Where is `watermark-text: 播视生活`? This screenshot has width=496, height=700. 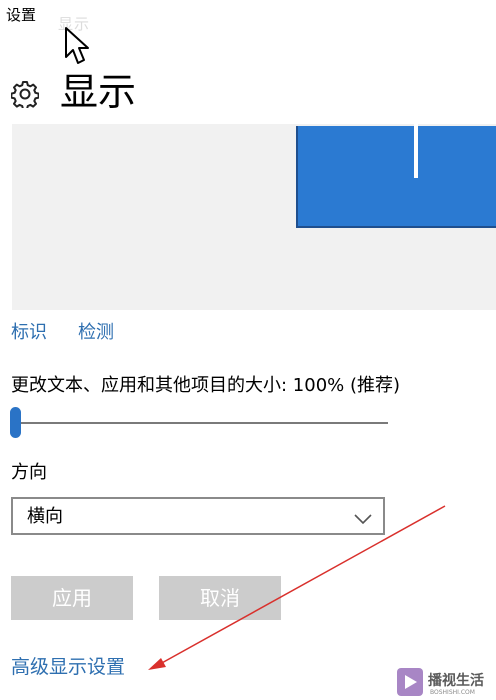
watermark-text: 播视生活 is located at coordinates (456, 681).